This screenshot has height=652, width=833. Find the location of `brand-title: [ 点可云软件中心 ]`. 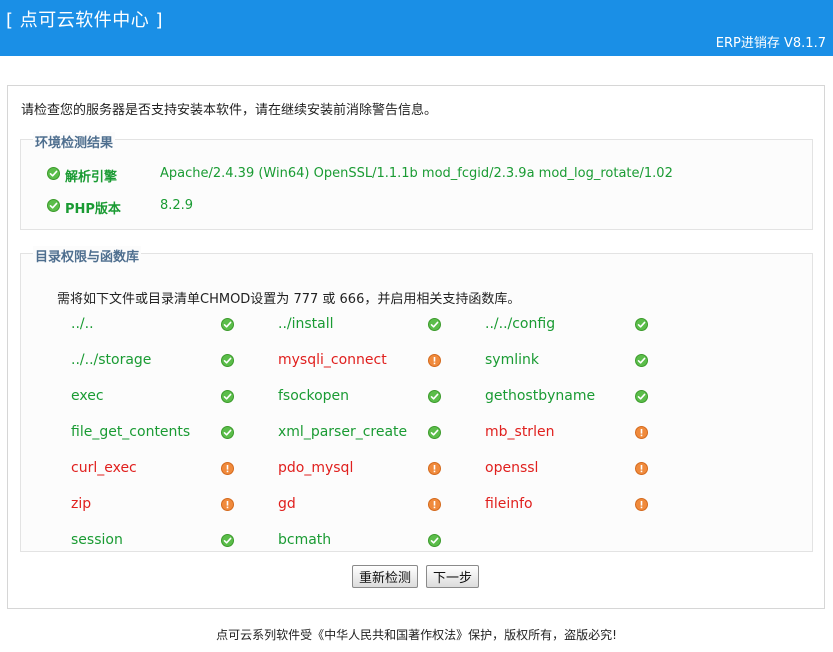

brand-title: [ 点可云软件中心 ] is located at coordinates (84, 20).